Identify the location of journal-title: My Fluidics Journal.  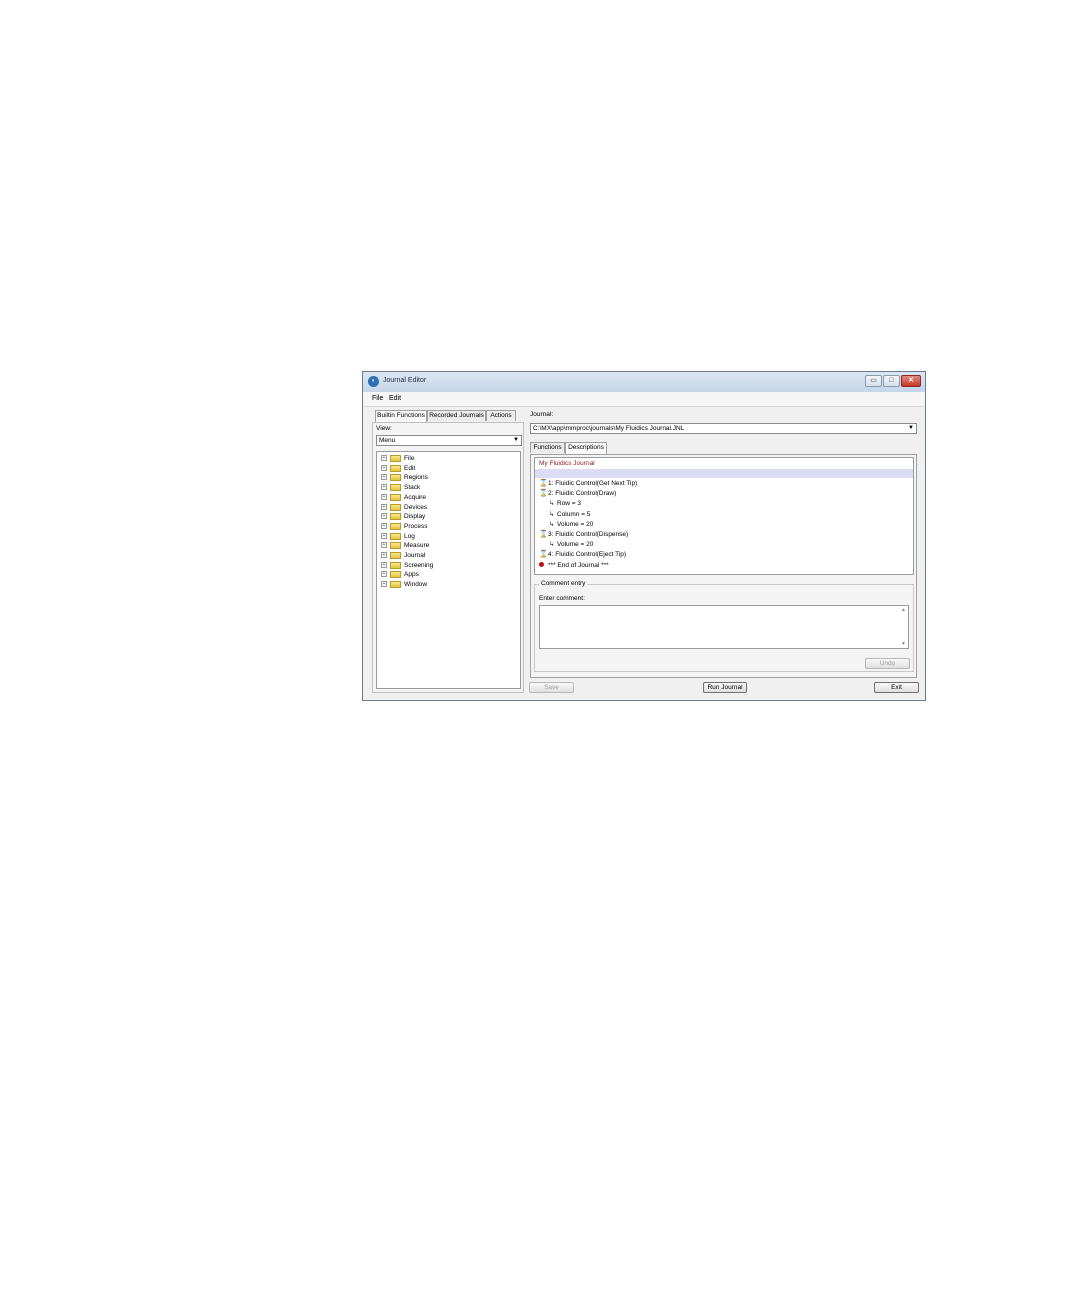
(567, 463).